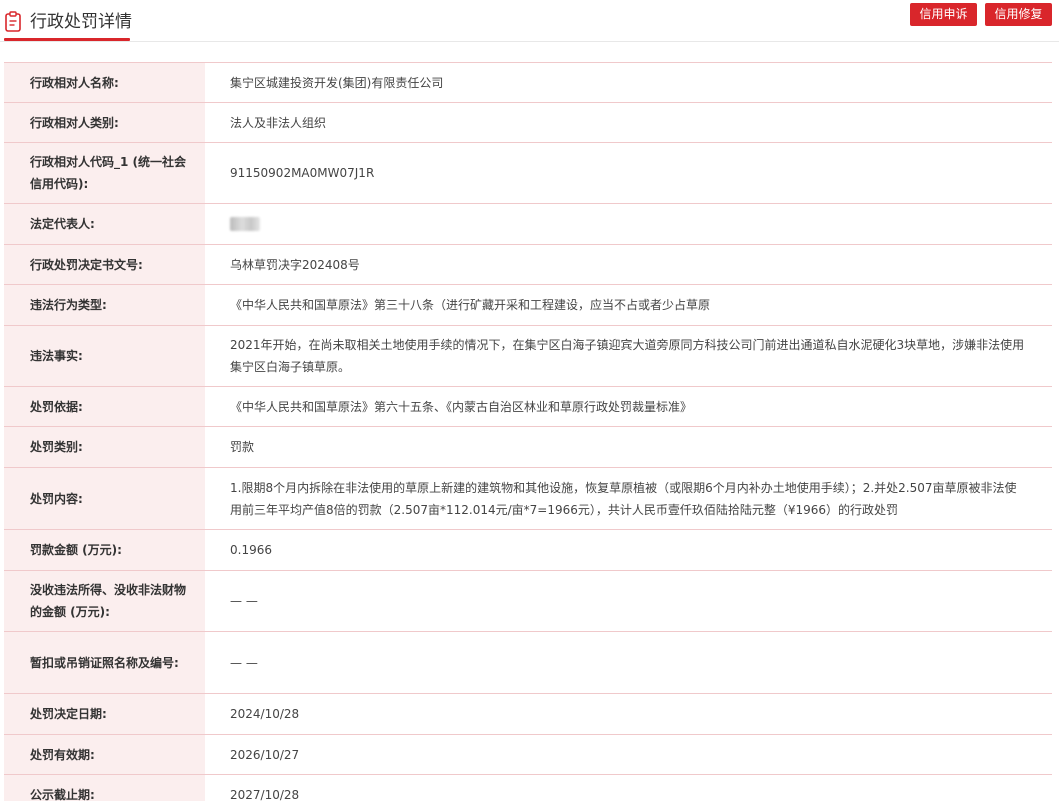 The height and width of the screenshot is (801, 1059). I want to click on row-label: 行政相对人类别:, so click(104, 122).